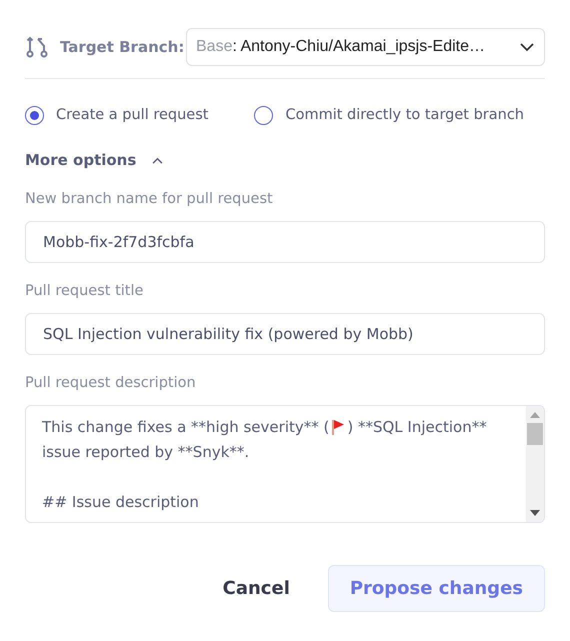 Image resolution: width=570 pixels, height=641 pixels. Describe the element at coordinates (186, 427) in the screenshot. I see `description-text: This change fixes a **high severity** (` at that location.